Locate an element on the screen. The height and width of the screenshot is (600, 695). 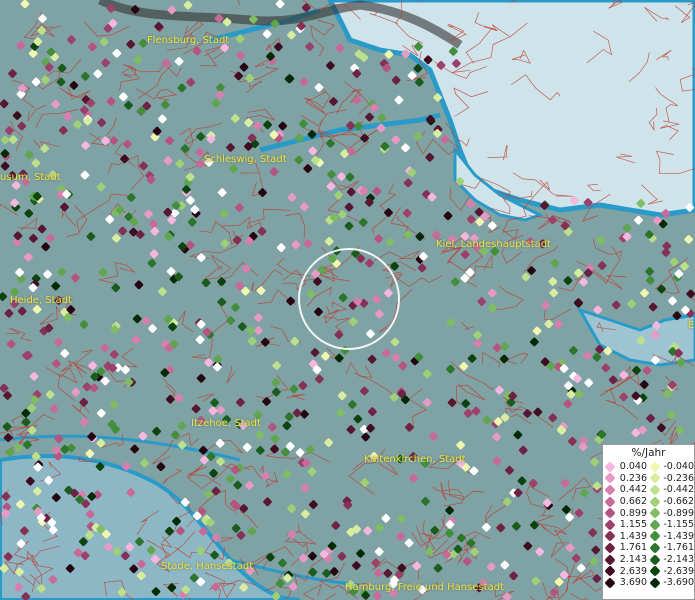
legend-value-negative: -2.639 is located at coordinates (678, 571).